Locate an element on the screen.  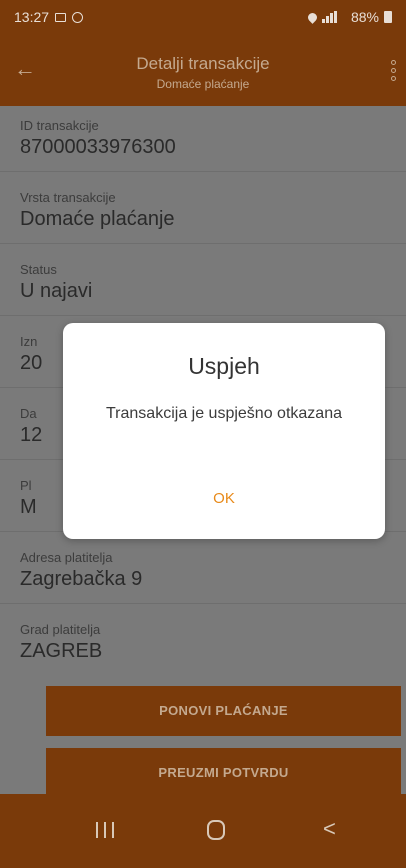
field-value: M is located at coordinates (28, 507).